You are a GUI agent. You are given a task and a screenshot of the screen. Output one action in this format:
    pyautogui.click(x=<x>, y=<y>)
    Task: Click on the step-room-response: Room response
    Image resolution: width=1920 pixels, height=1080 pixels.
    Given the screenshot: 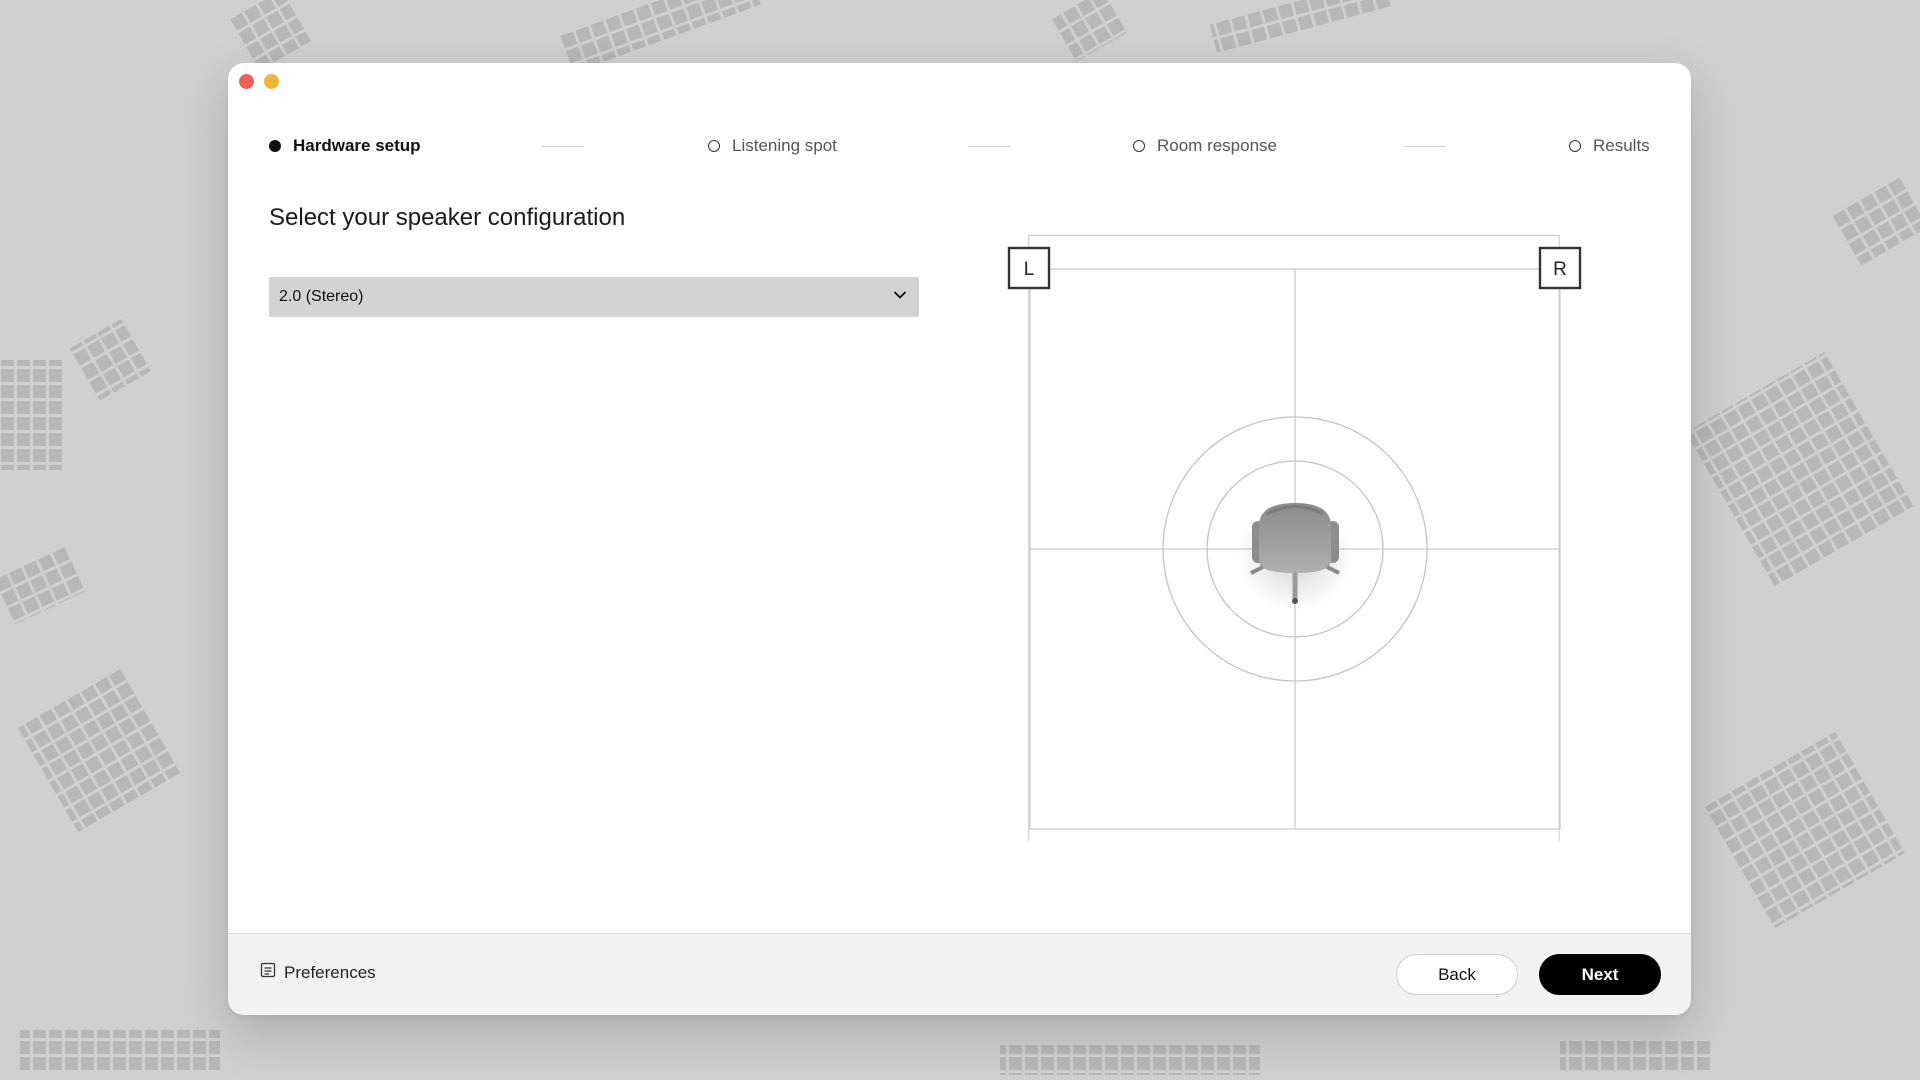 What is the action you would take?
    pyautogui.click(x=1205, y=146)
    